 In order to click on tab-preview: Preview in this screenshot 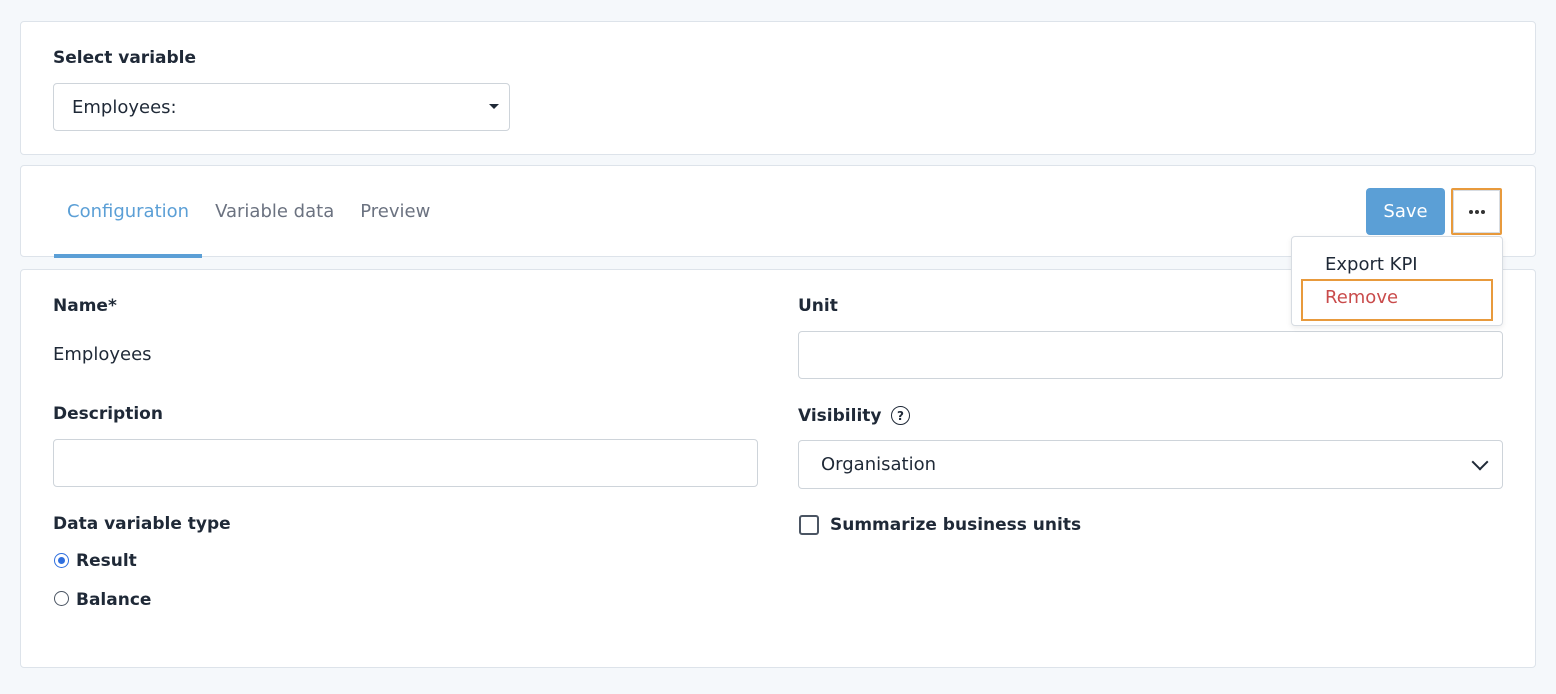, I will do `click(395, 211)`.